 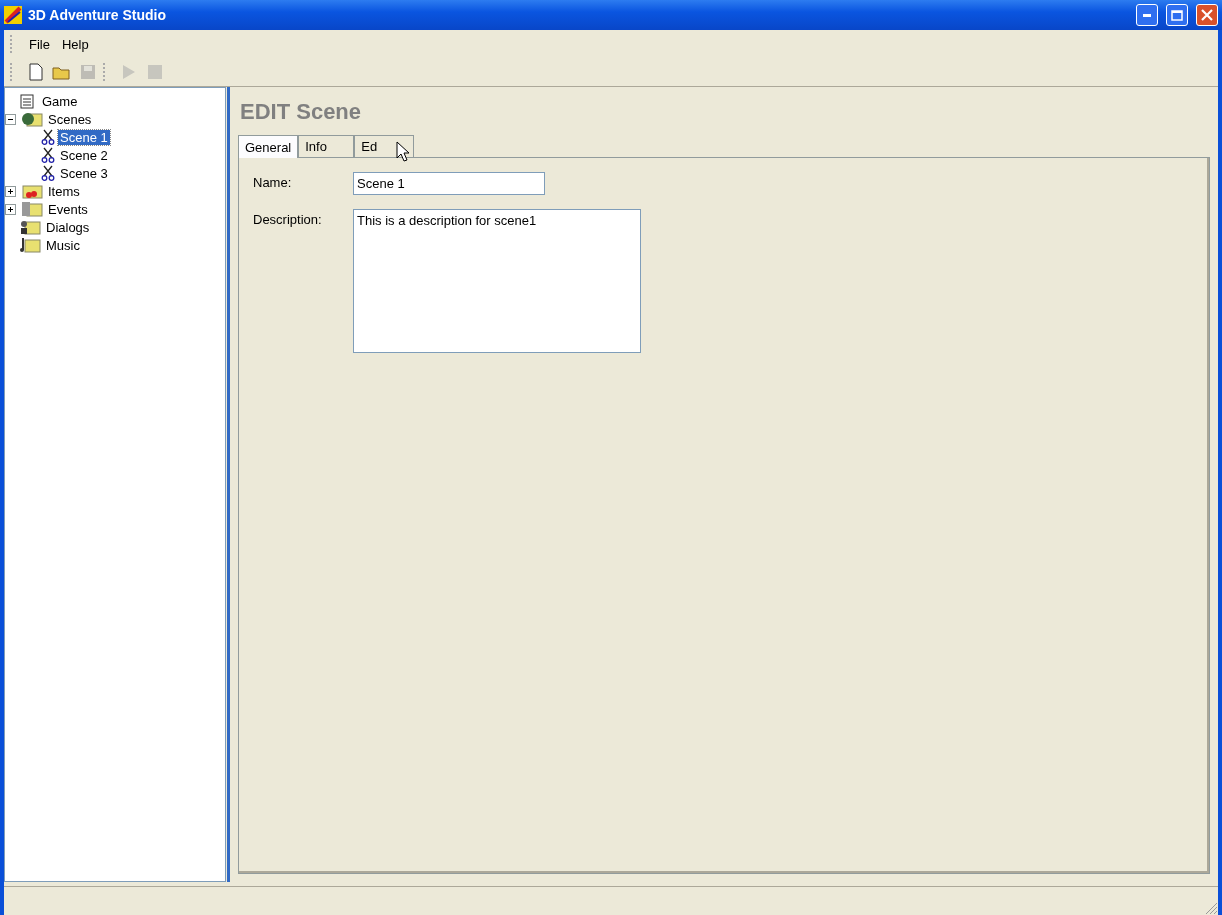 I want to click on maximize-button, so click(x=1177, y=15).